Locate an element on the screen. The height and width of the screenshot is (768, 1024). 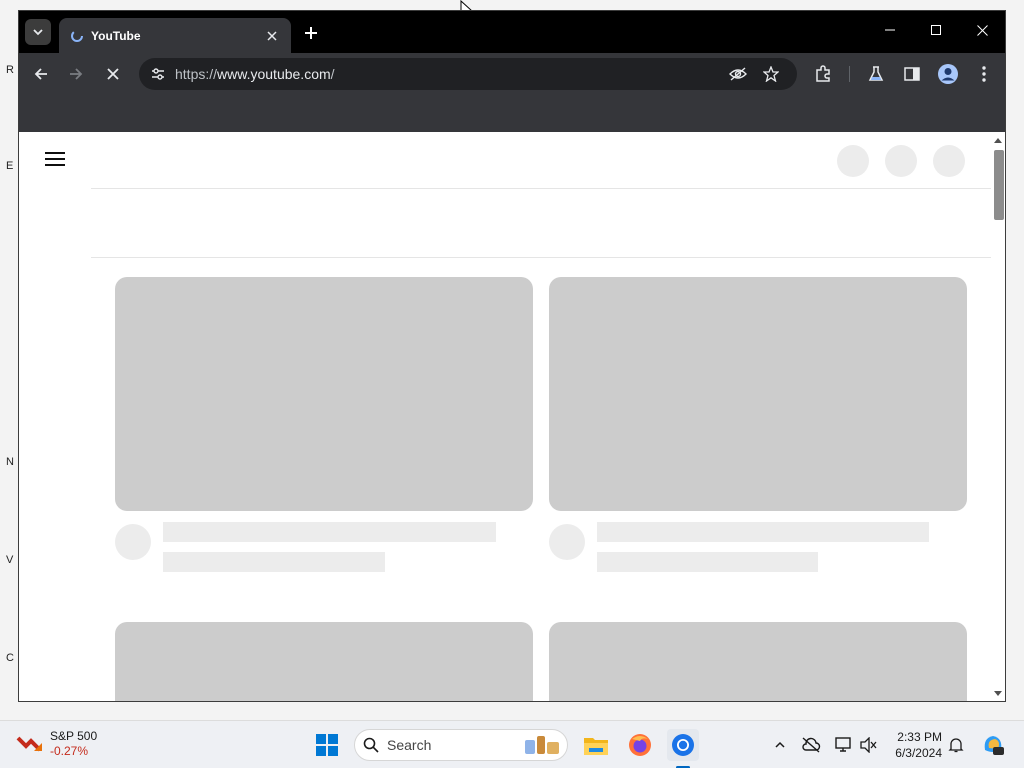
profile-button is located at coordinates (948, 74).